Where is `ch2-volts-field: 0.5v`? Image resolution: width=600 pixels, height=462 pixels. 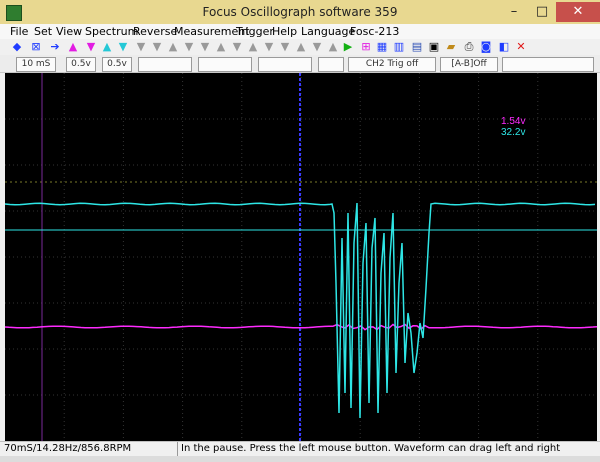 ch2-volts-field: 0.5v is located at coordinates (117, 64).